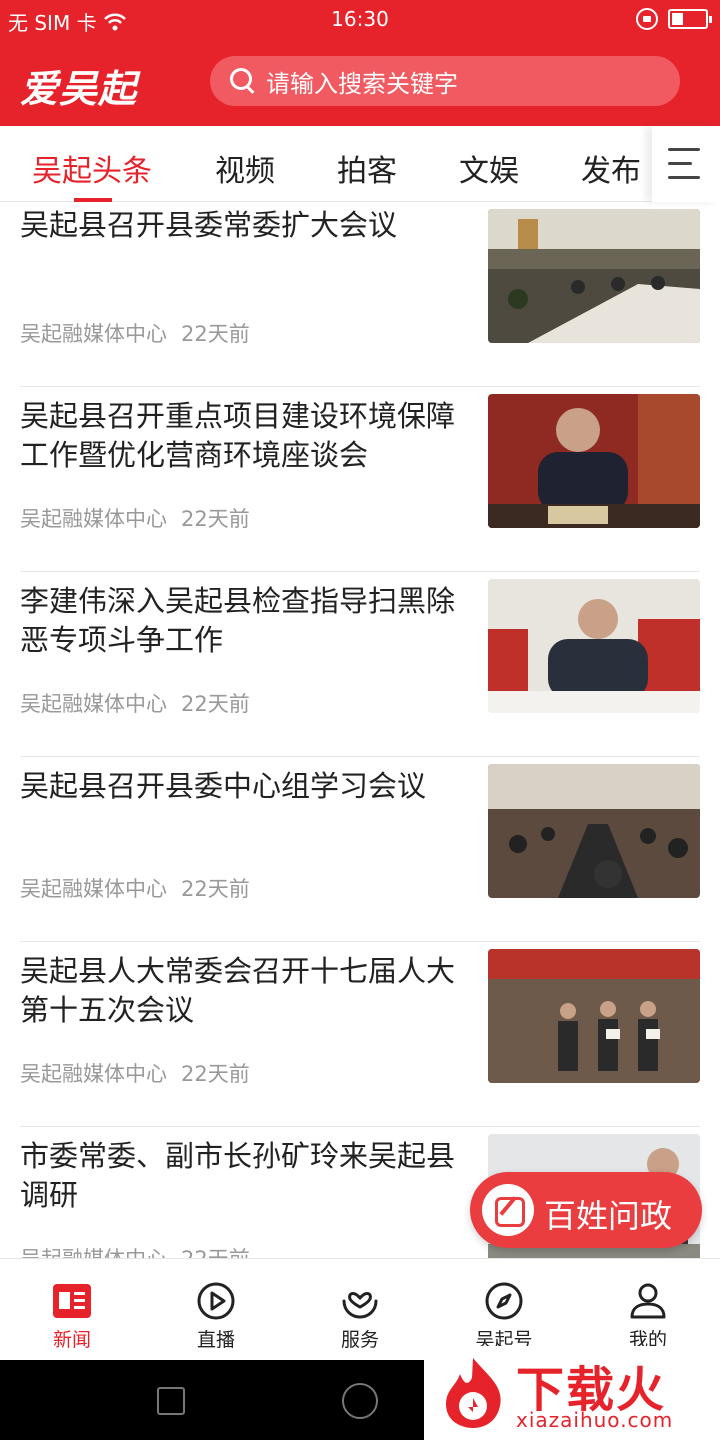  I want to click on clock: 16:30, so click(360, 19).